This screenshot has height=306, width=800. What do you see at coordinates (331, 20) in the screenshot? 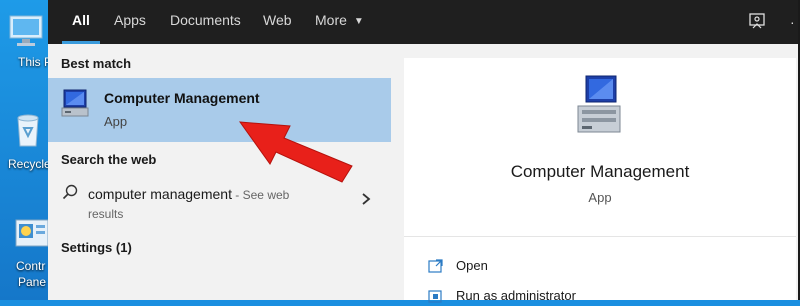
I see `tab-more-label: More` at bounding box center [331, 20].